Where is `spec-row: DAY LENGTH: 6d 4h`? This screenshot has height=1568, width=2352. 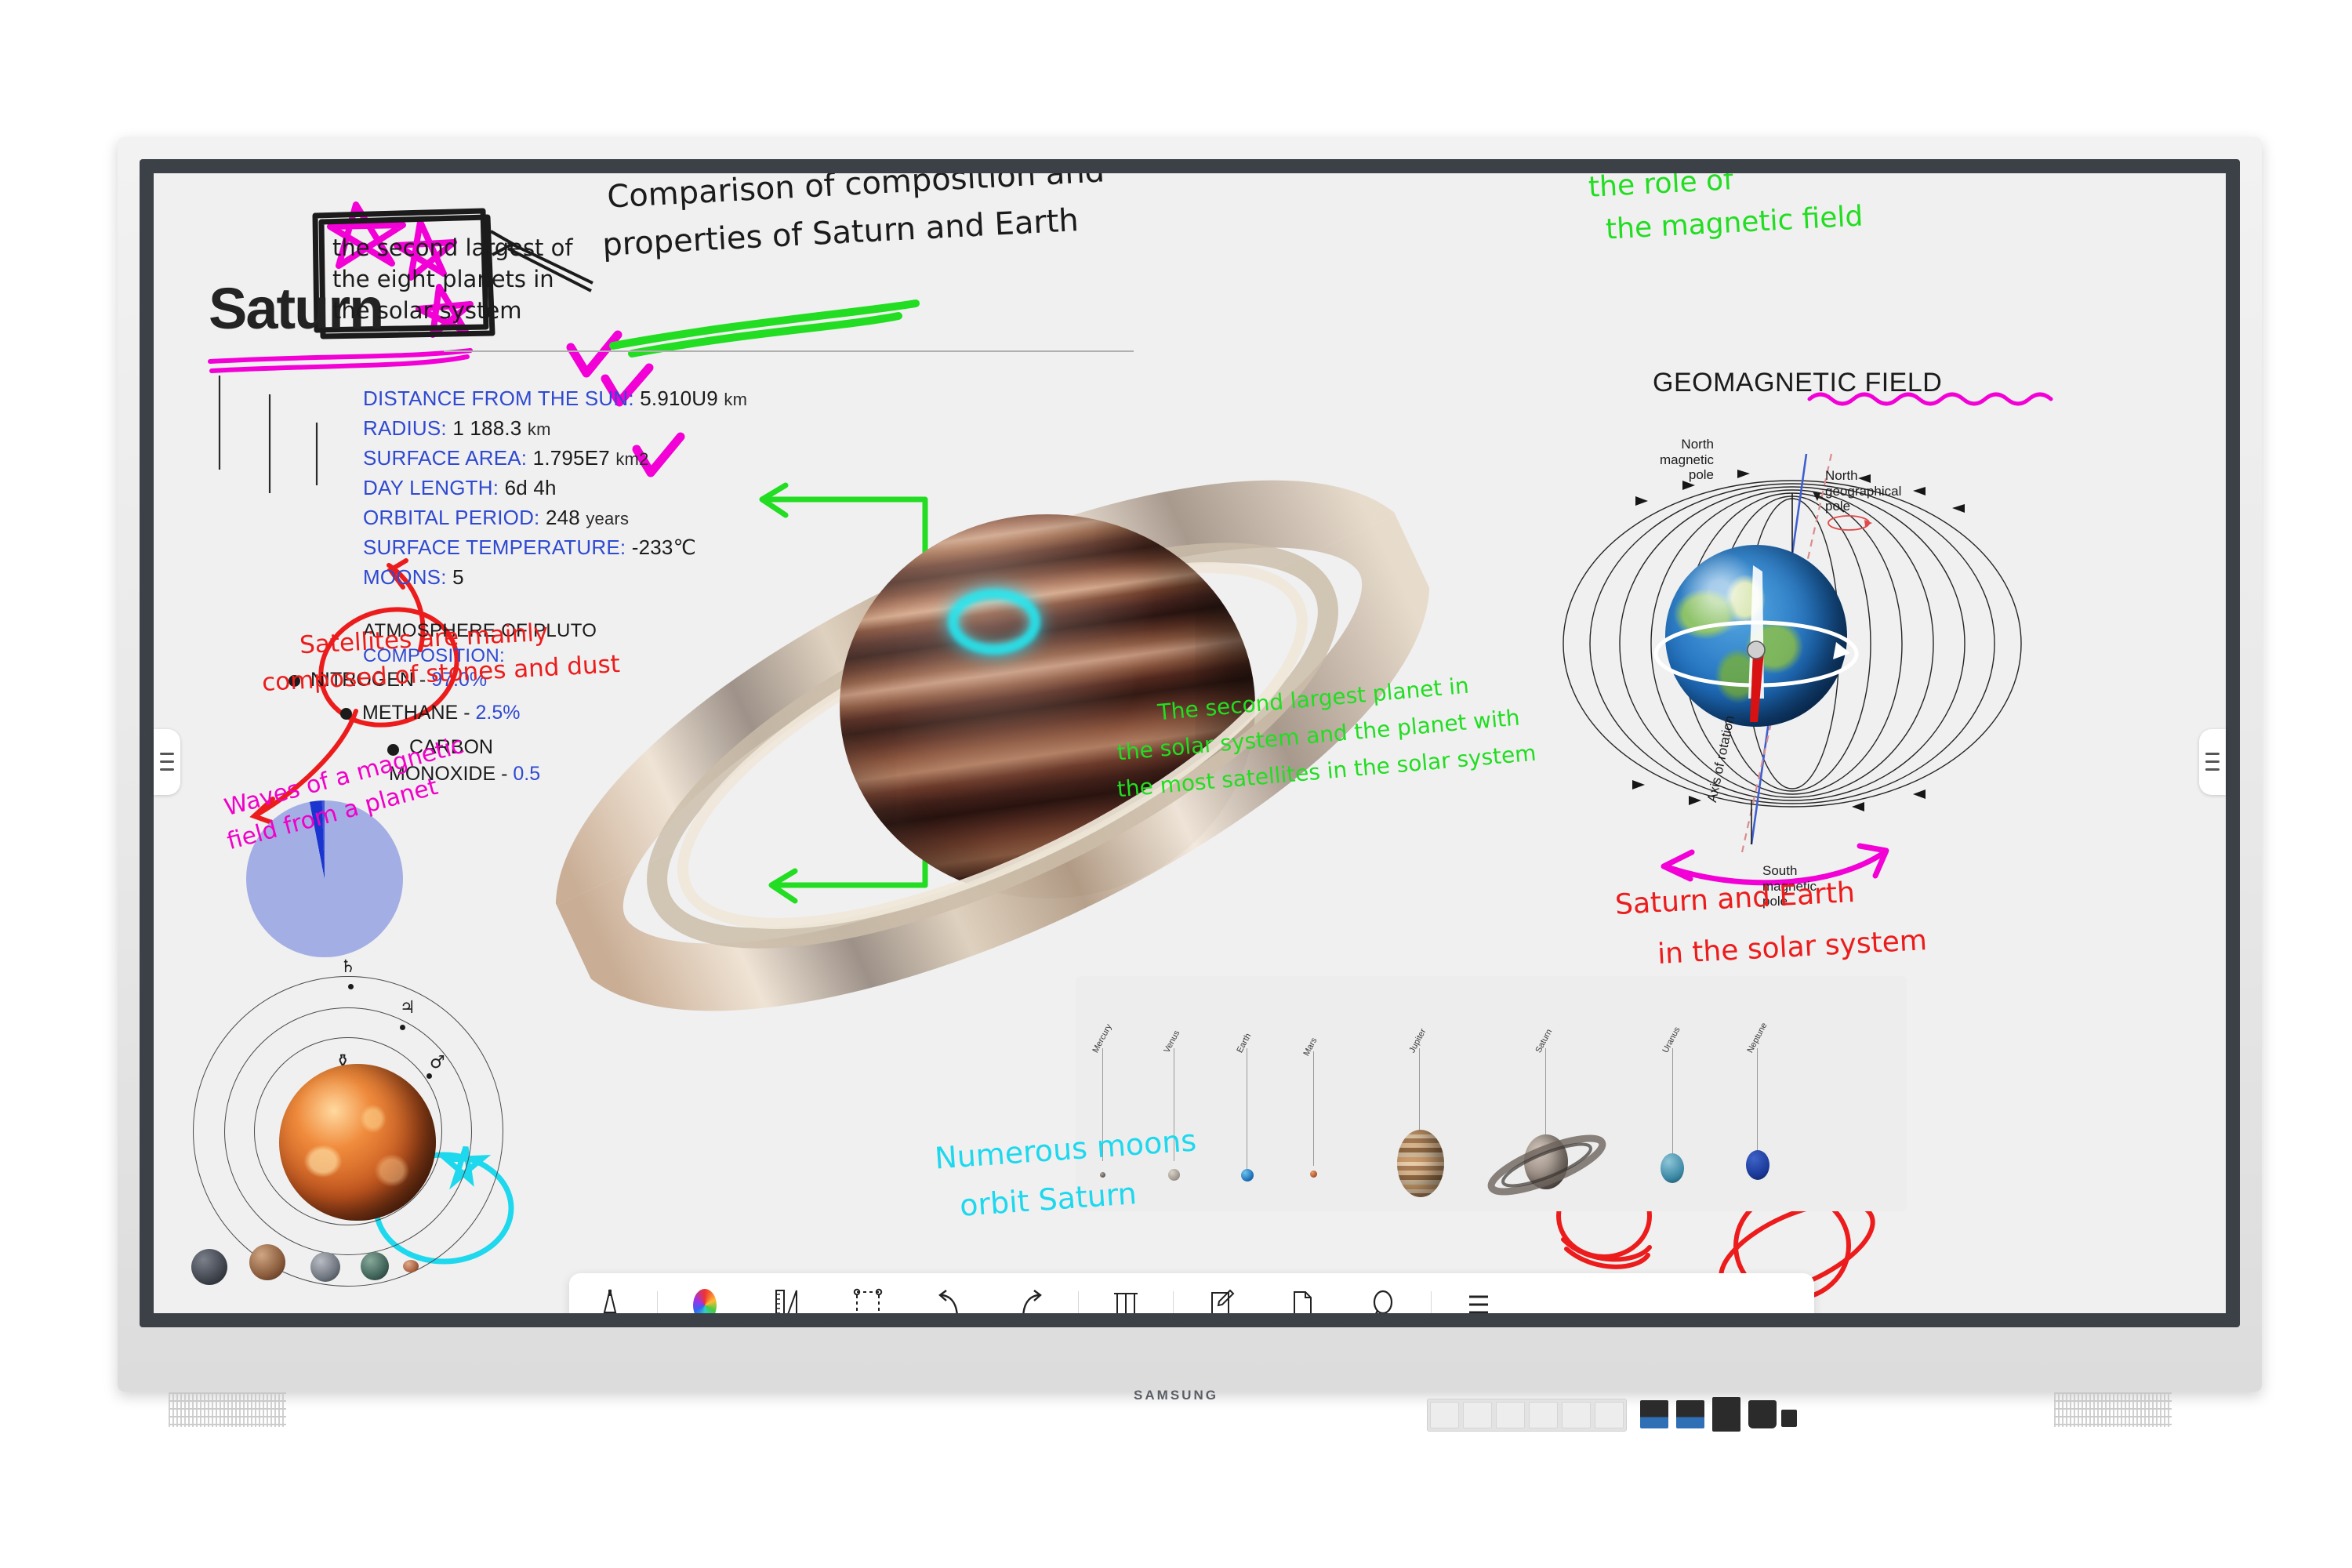
spec-row: DAY LENGTH: 6d 4h is located at coordinates (460, 488).